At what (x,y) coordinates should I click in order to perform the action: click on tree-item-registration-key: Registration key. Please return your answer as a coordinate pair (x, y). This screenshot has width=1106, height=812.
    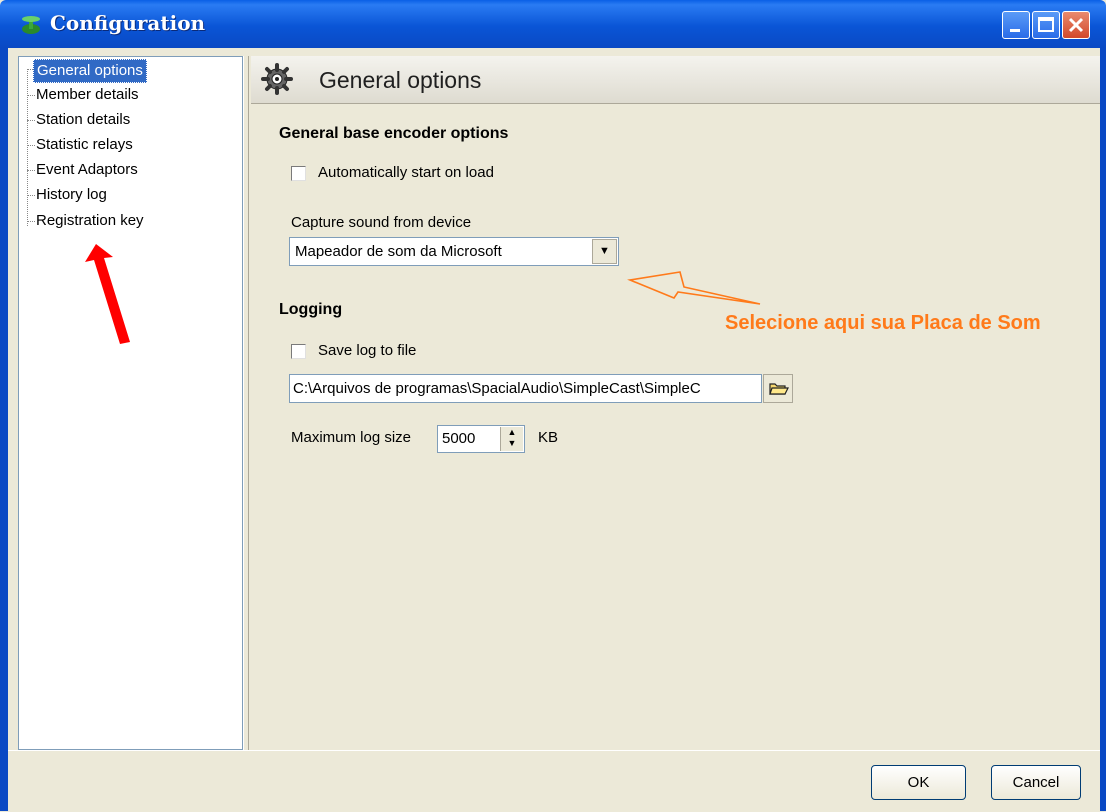
    Looking at the image, I should click on (90, 221).